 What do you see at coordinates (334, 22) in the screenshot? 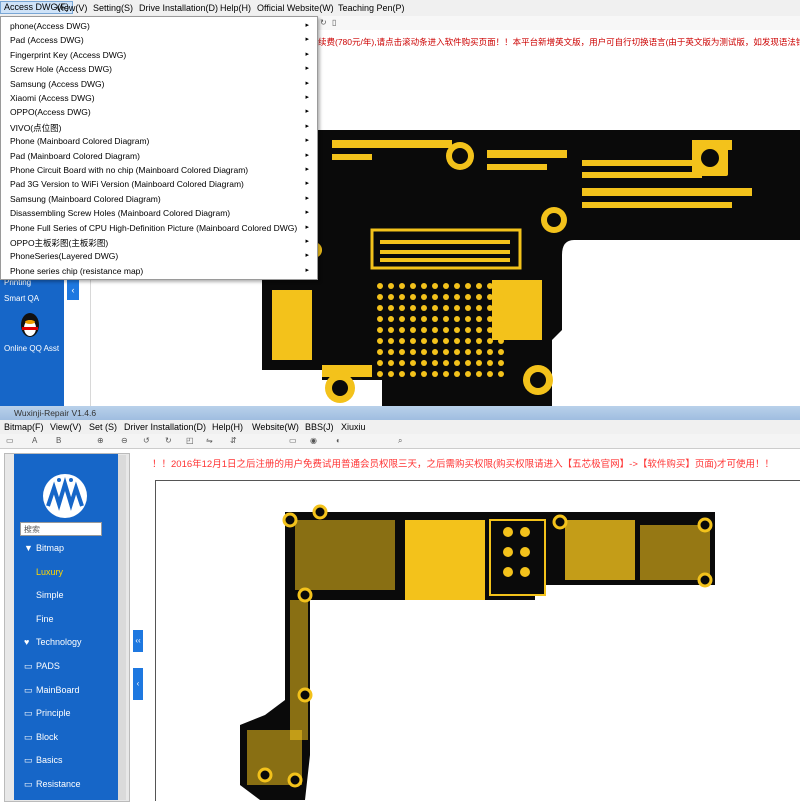
I see `document-icon: ▯` at bounding box center [334, 22].